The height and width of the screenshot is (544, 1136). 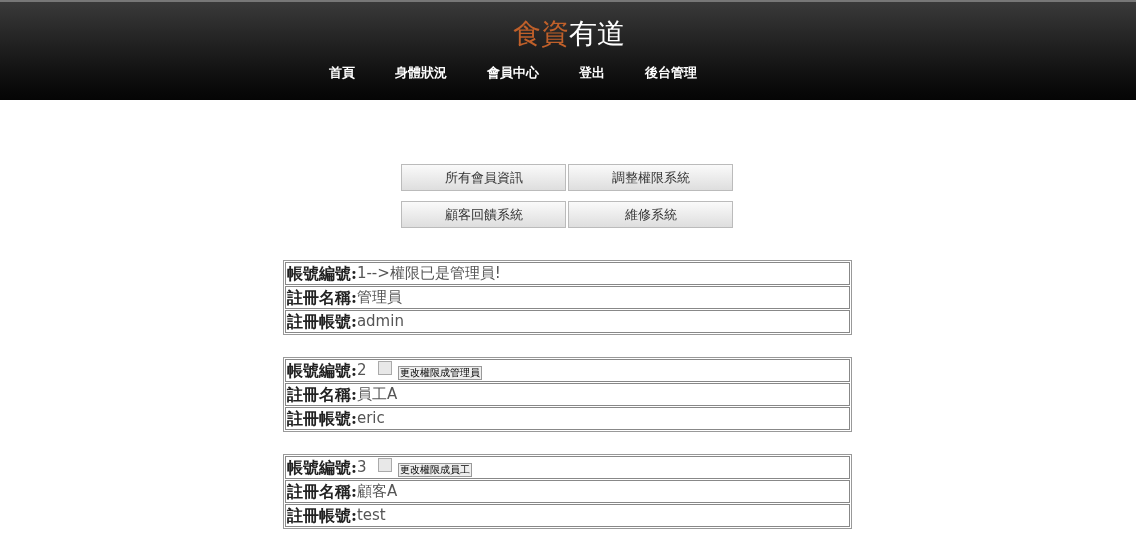 What do you see at coordinates (371, 516) in the screenshot?
I see `field-value: test` at bounding box center [371, 516].